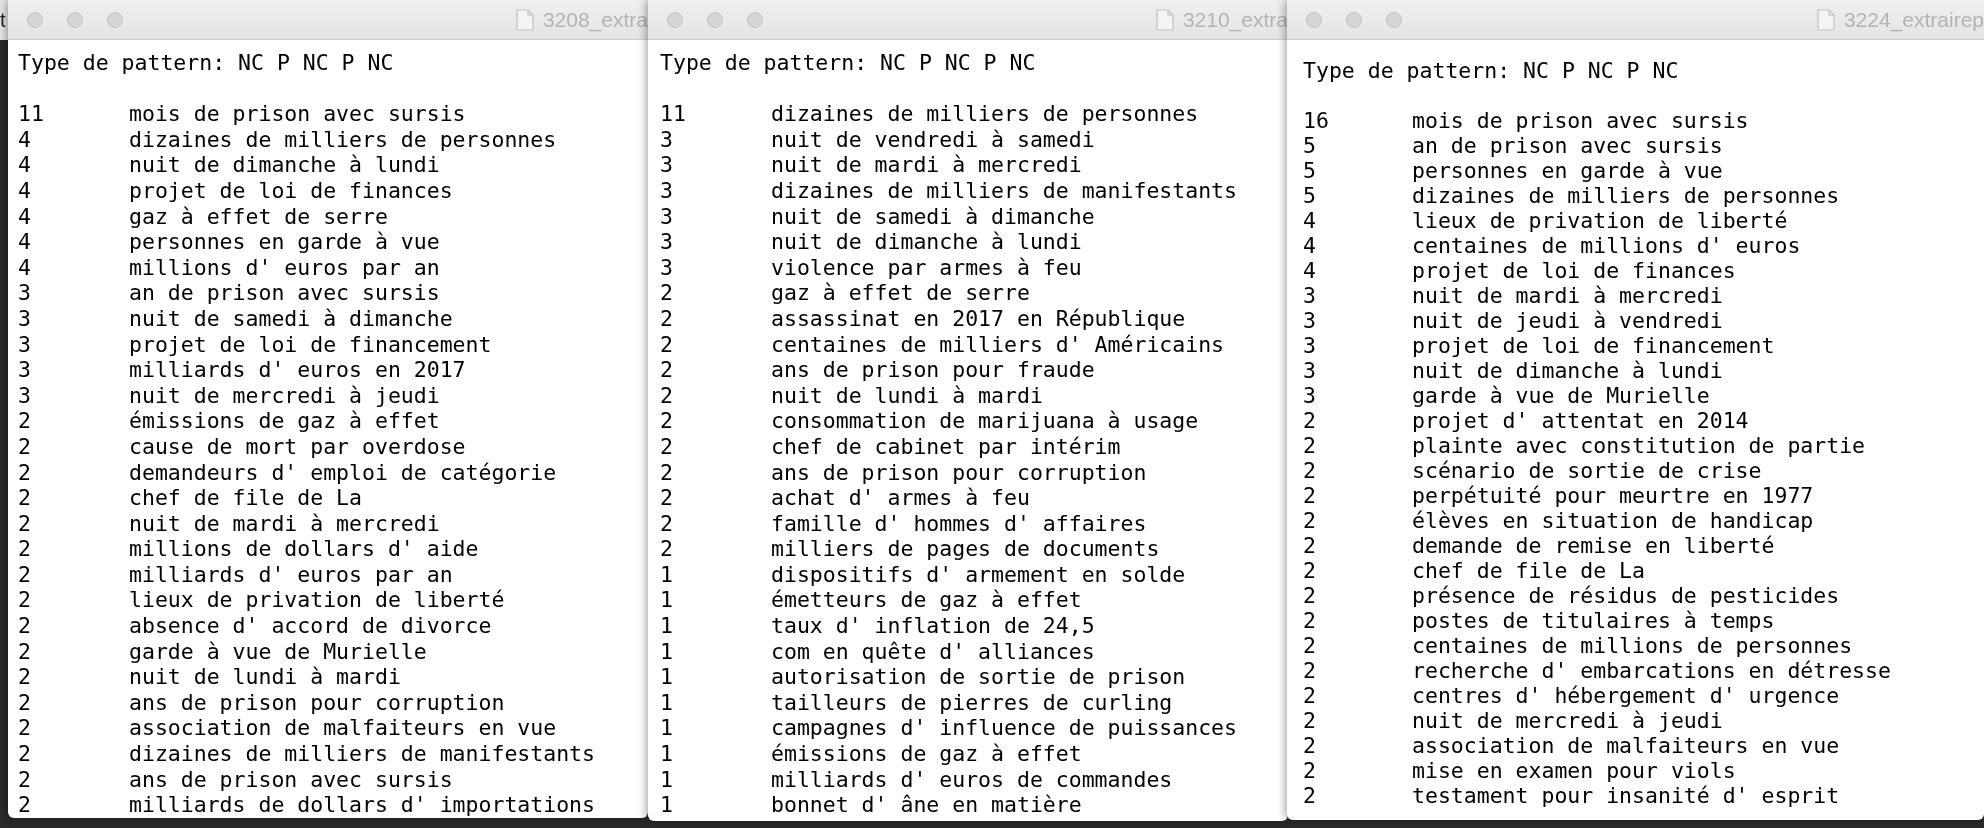 The height and width of the screenshot is (828, 1984). I want to click on pattern-text: nuit de lundi à mardi, so click(265, 677).